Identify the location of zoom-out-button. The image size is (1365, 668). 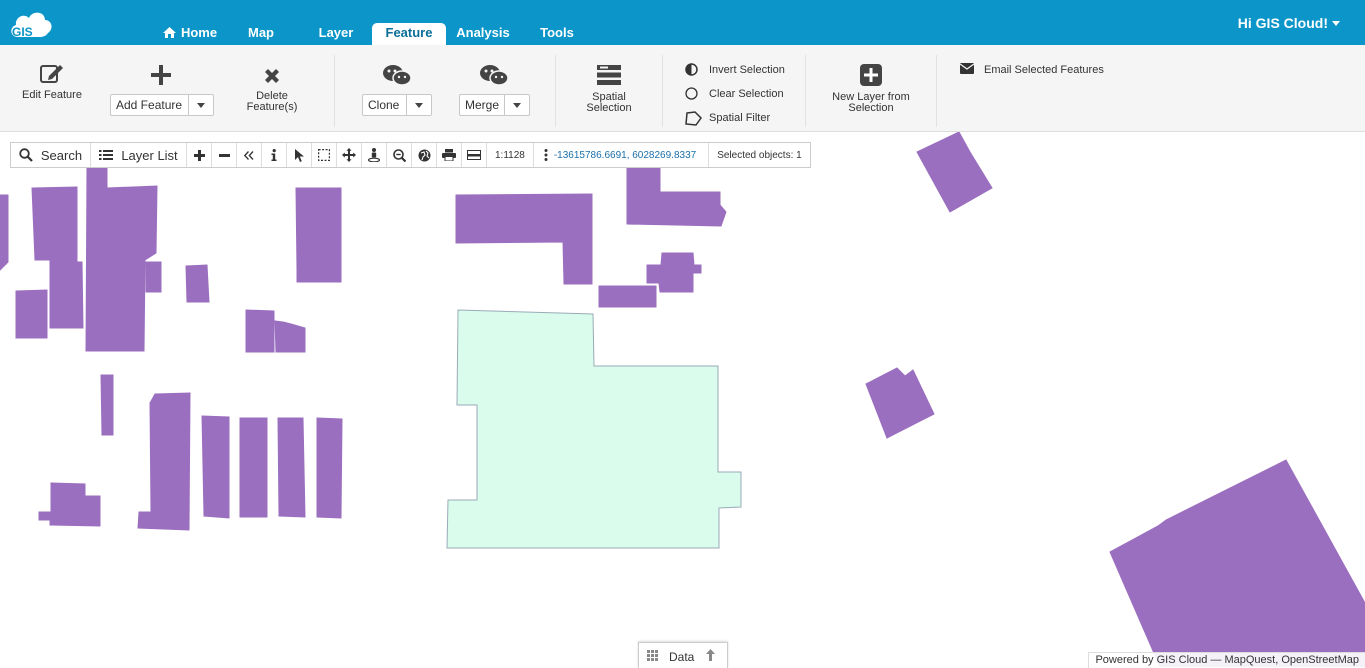
(224, 155).